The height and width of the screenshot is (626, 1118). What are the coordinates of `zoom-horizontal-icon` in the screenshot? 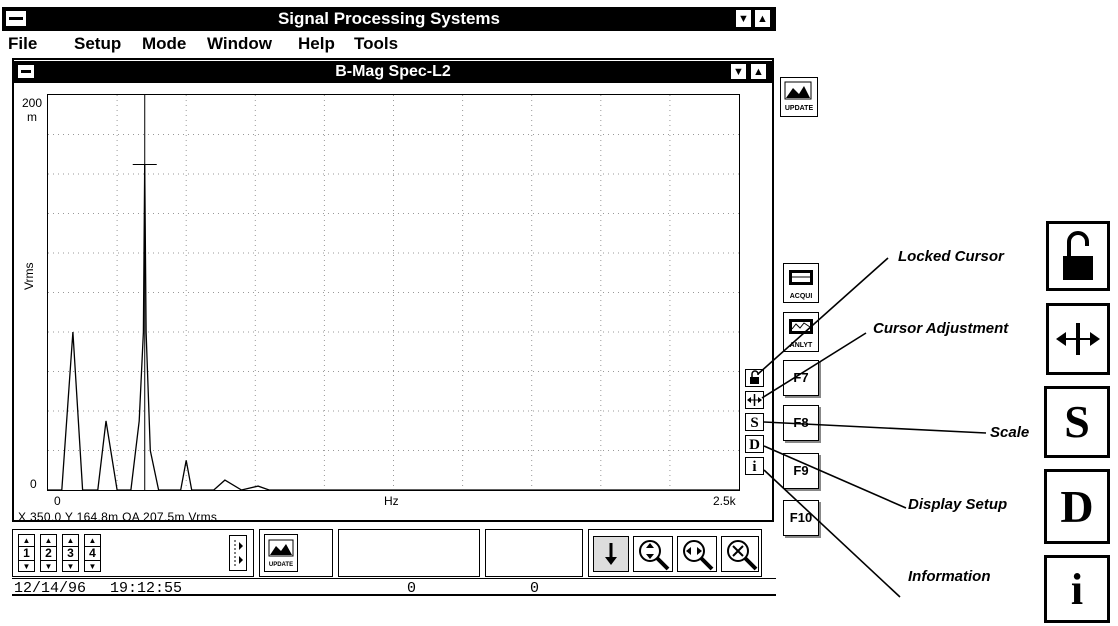 It's located at (698, 555).